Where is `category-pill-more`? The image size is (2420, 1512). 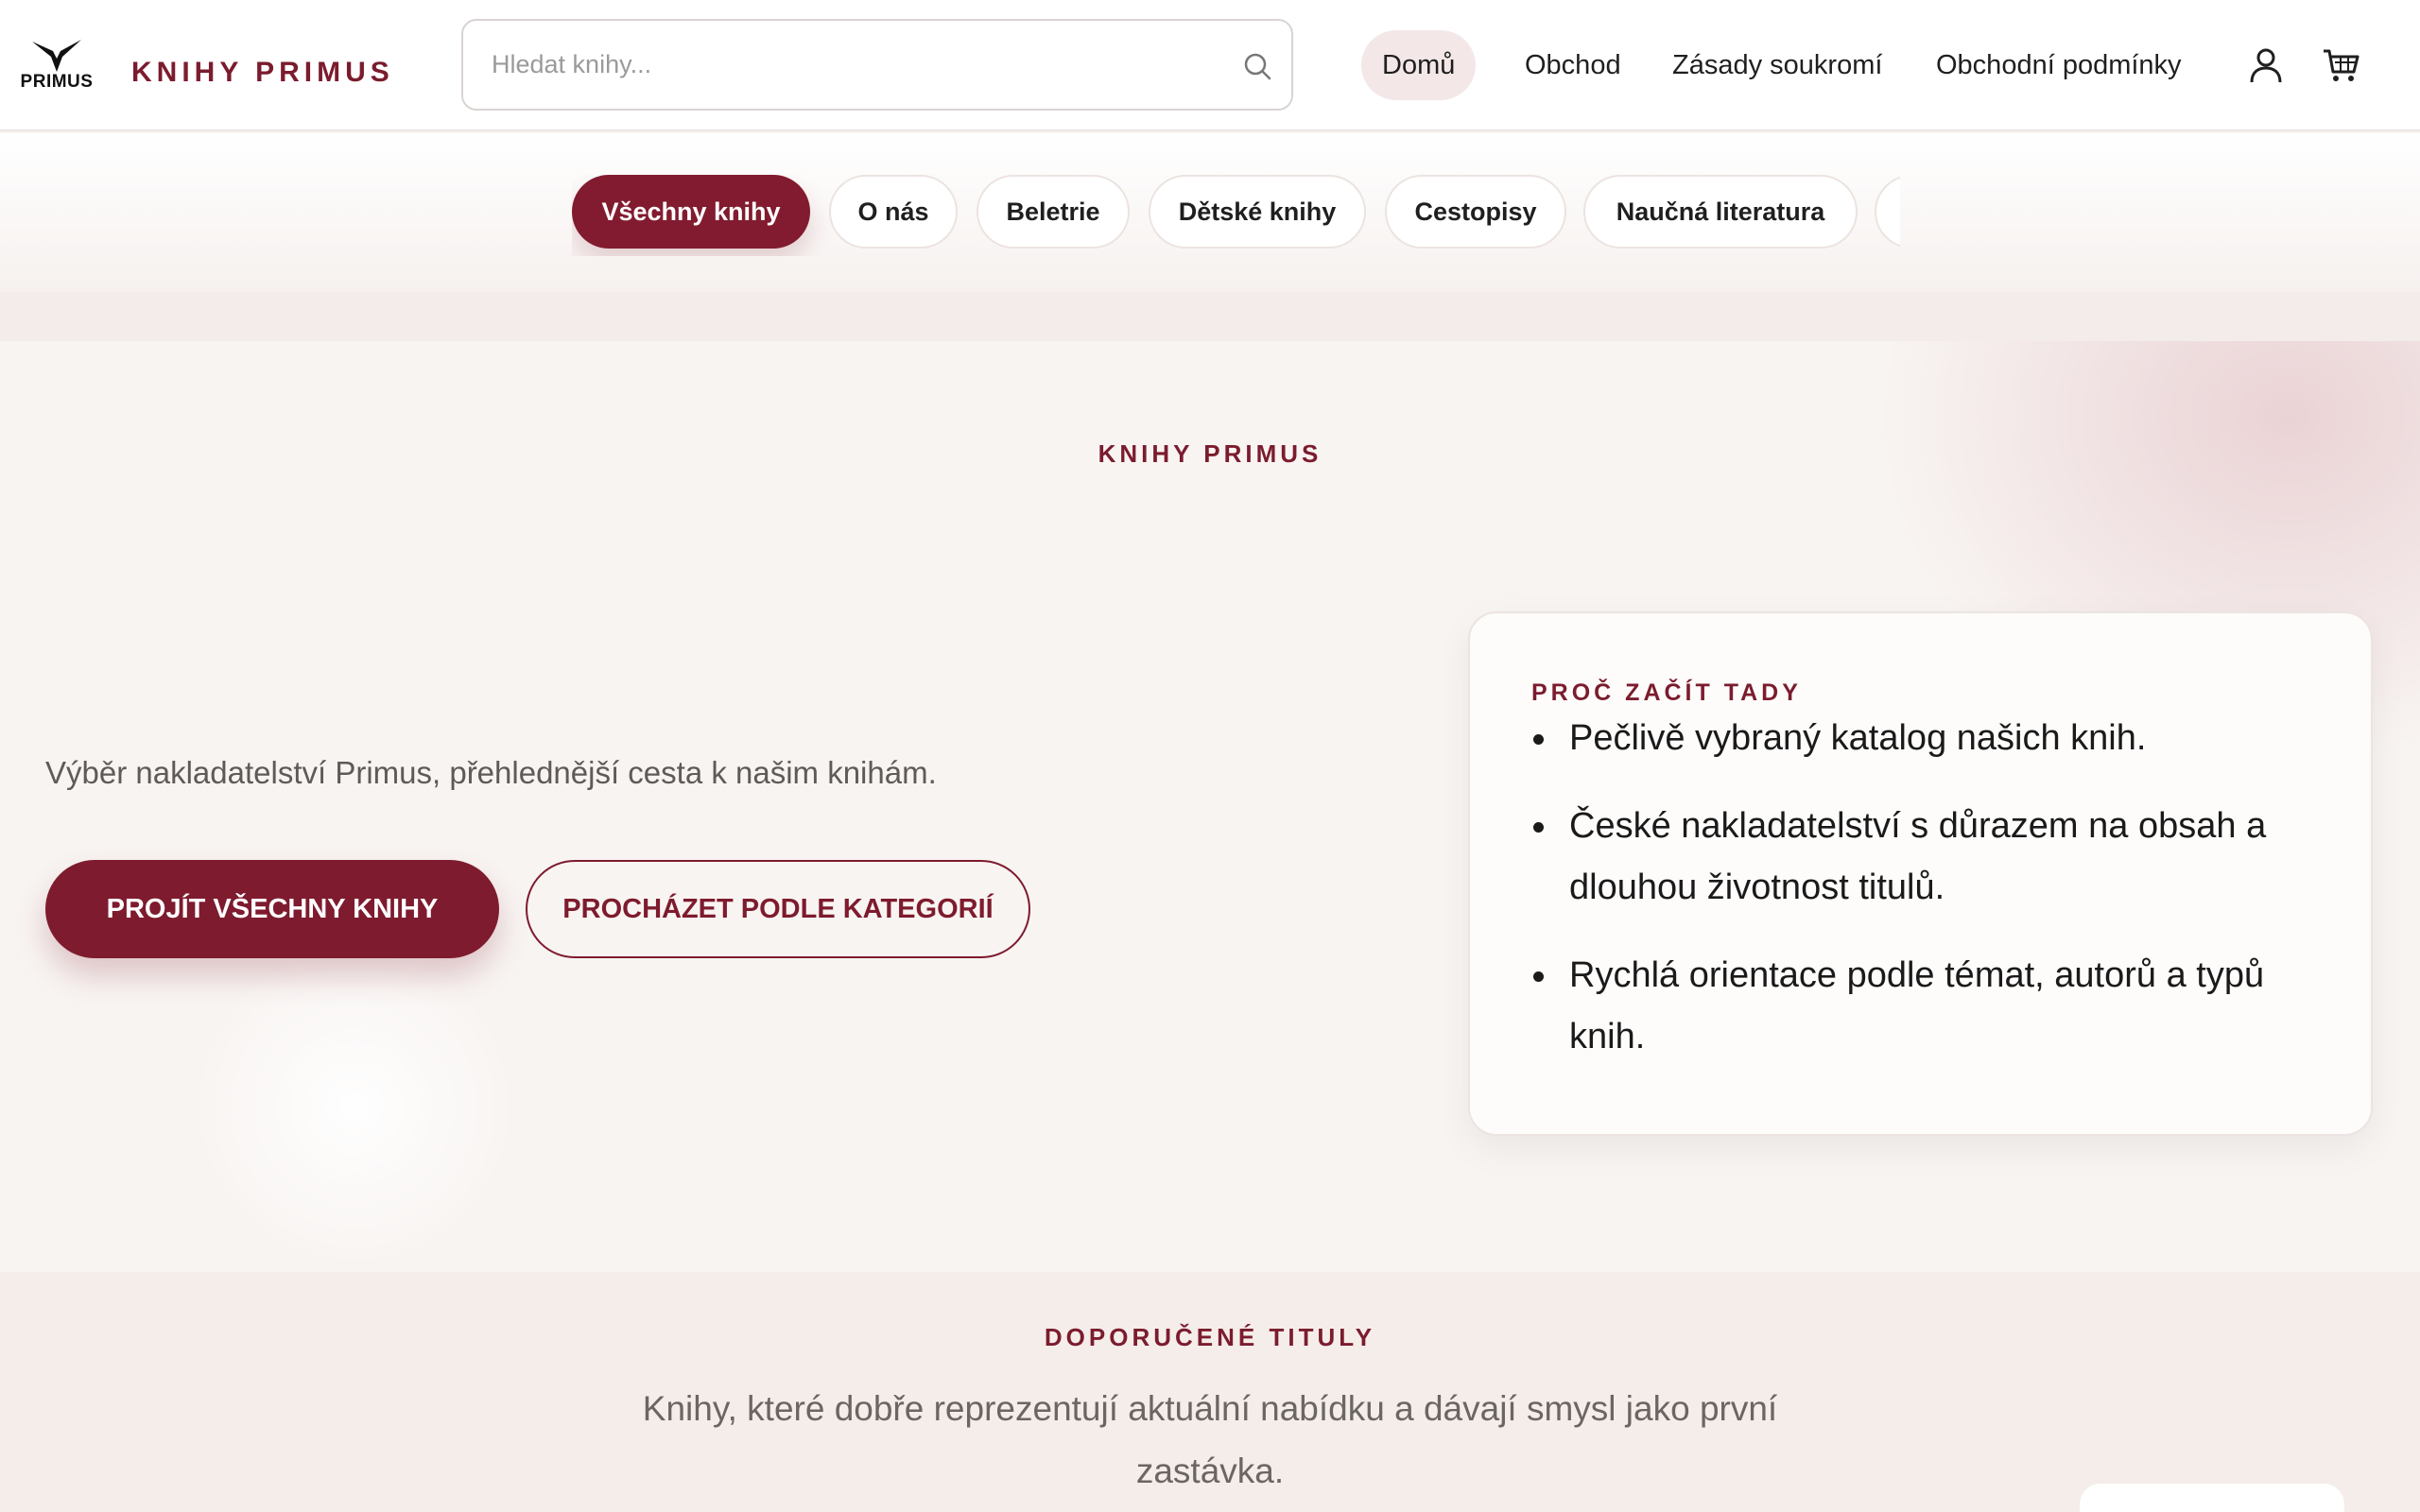 category-pill-more is located at coordinates (1887, 212).